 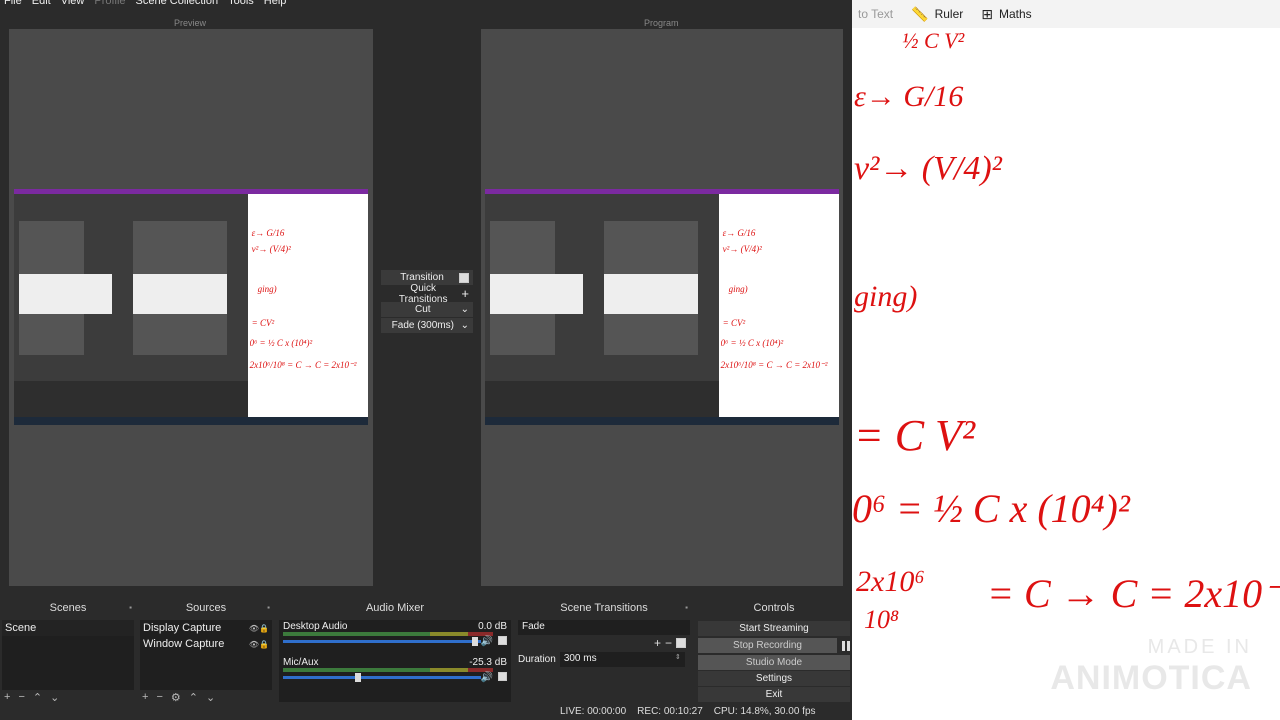 What do you see at coordinates (190, 23) in the screenshot?
I see `preview-label: Preview` at bounding box center [190, 23].